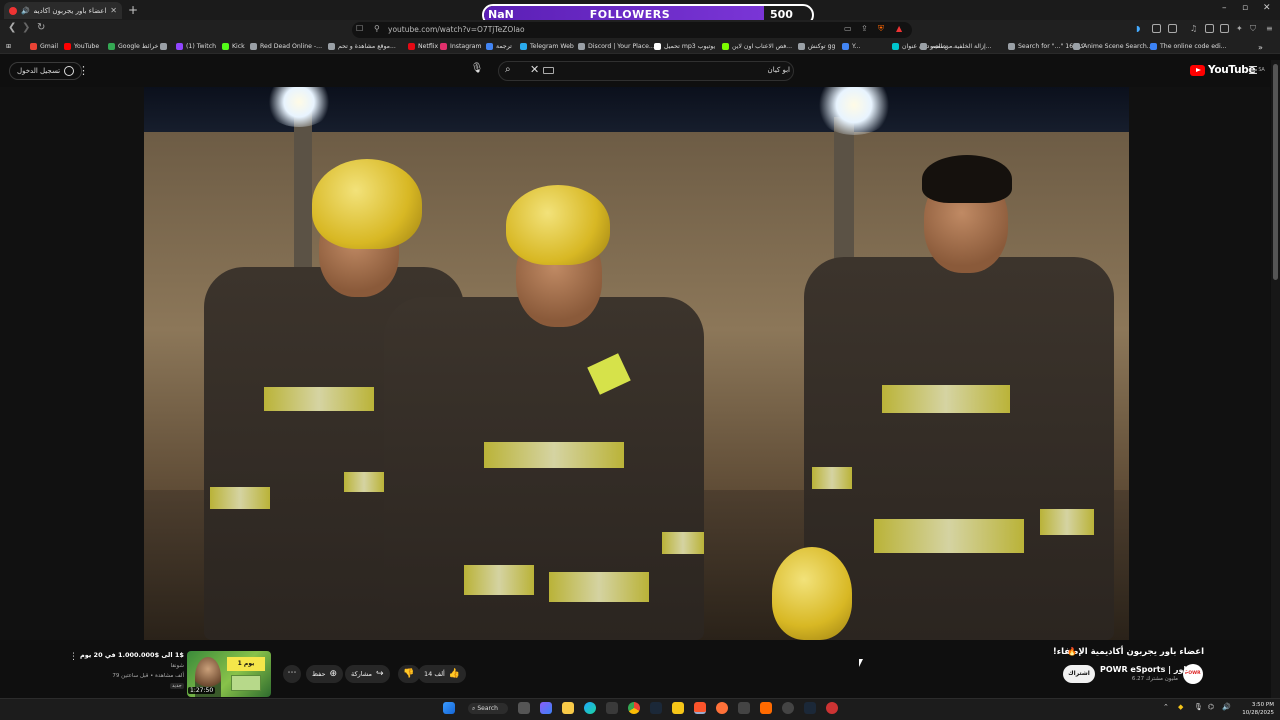 The width and height of the screenshot is (1280, 720). I want to click on back-icon: ❮, so click(12, 27).